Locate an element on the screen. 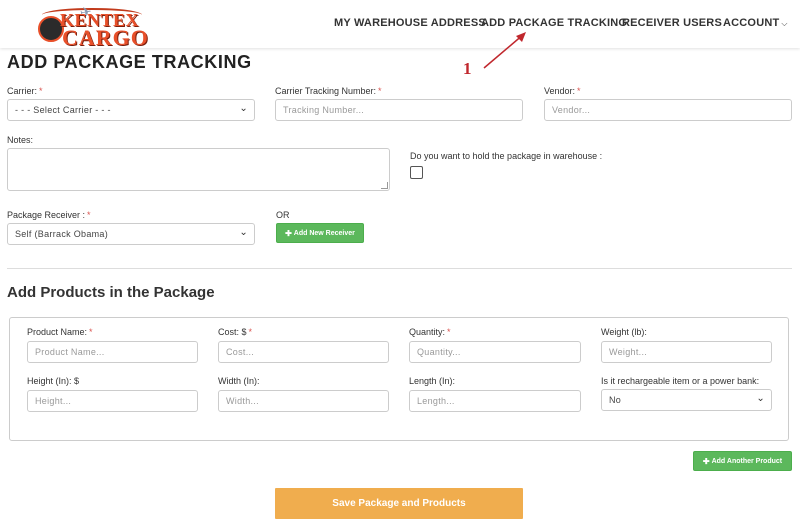 This screenshot has width=800, height=523. nav-receiver-users: RECEIVER USERS is located at coordinates (672, 23).